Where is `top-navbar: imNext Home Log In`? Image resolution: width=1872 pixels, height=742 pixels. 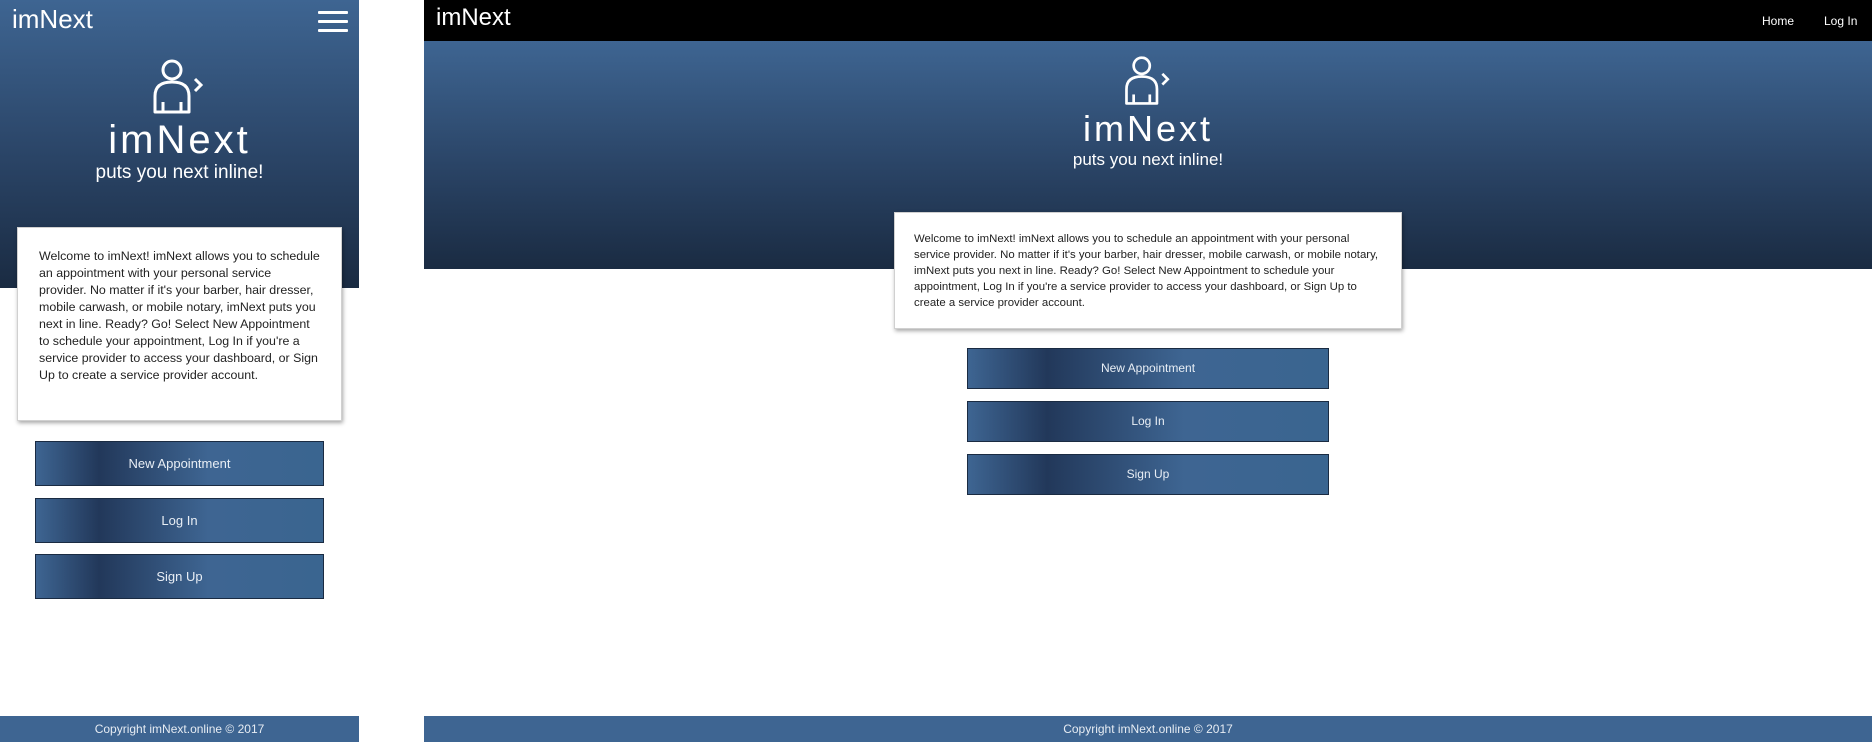 top-navbar: imNext Home Log In is located at coordinates (1148, 20).